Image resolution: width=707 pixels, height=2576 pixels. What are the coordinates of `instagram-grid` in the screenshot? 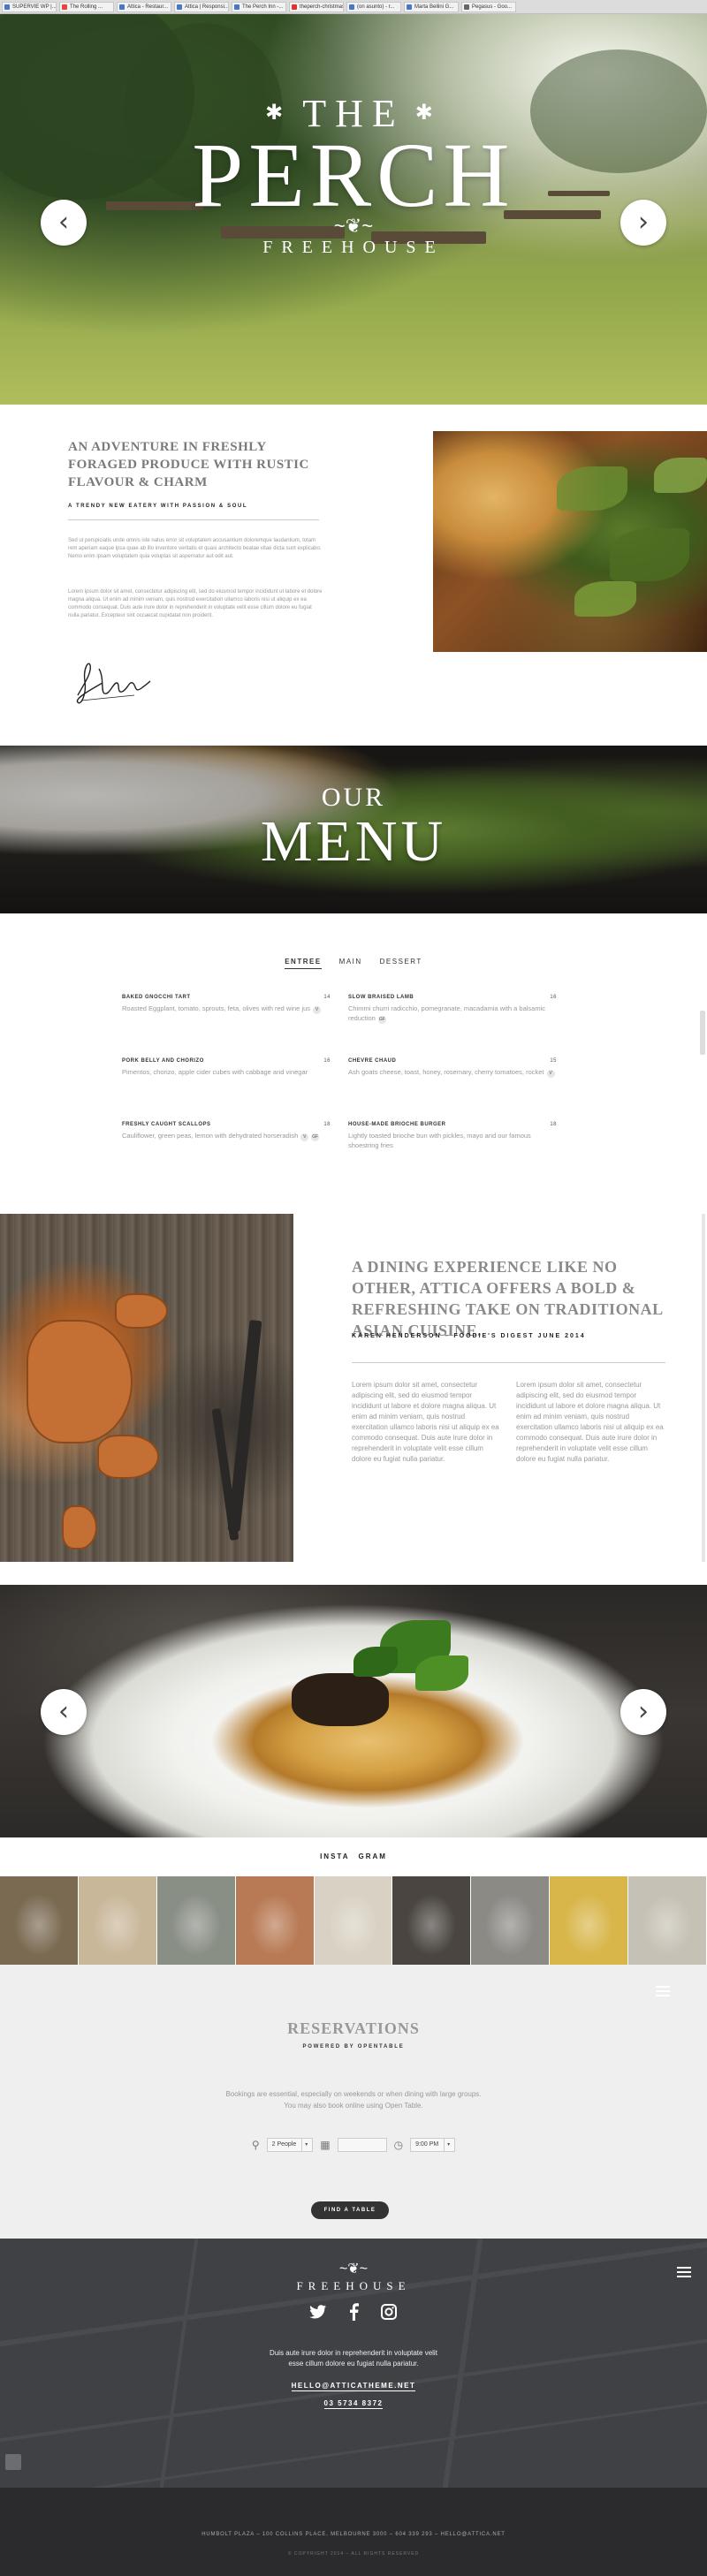 It's located at (353, 1921).